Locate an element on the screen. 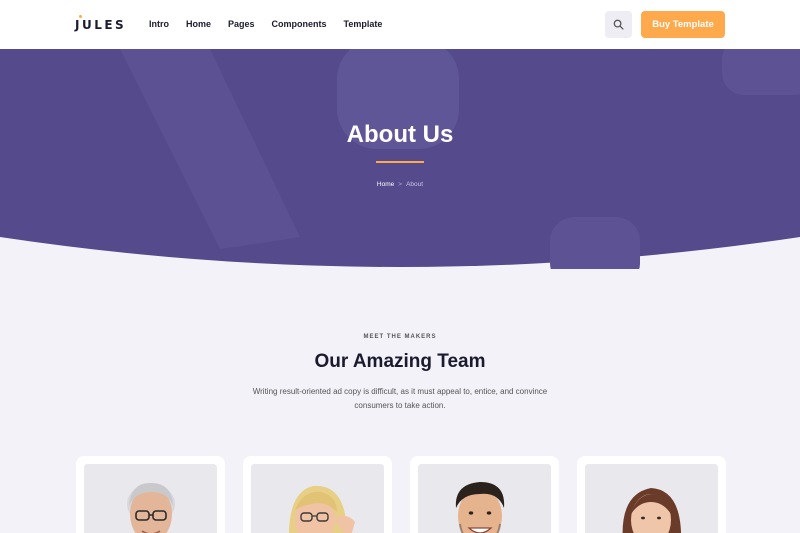  breadcrumb-current: About is located at coordinates (415, 184).